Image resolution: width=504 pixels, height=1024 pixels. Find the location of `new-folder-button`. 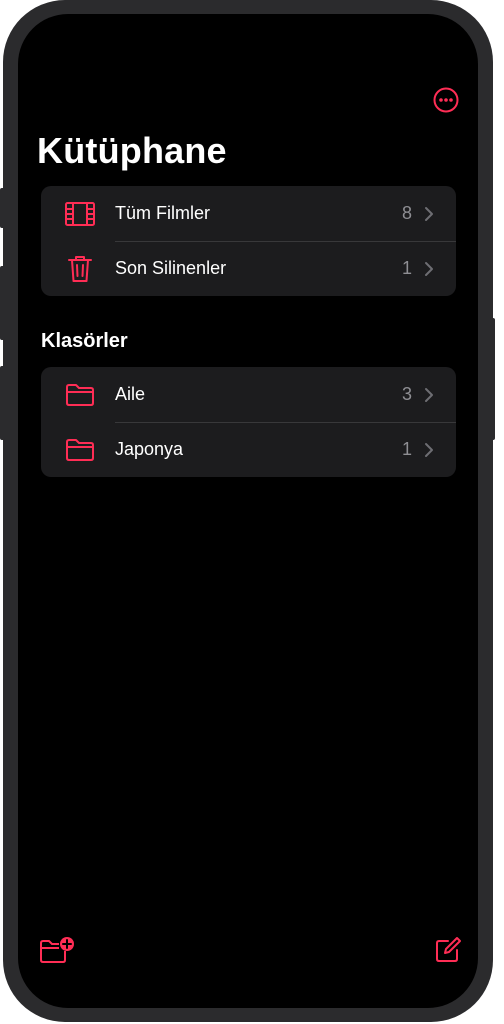

new-folder-button is located at coordinates (57, 950).